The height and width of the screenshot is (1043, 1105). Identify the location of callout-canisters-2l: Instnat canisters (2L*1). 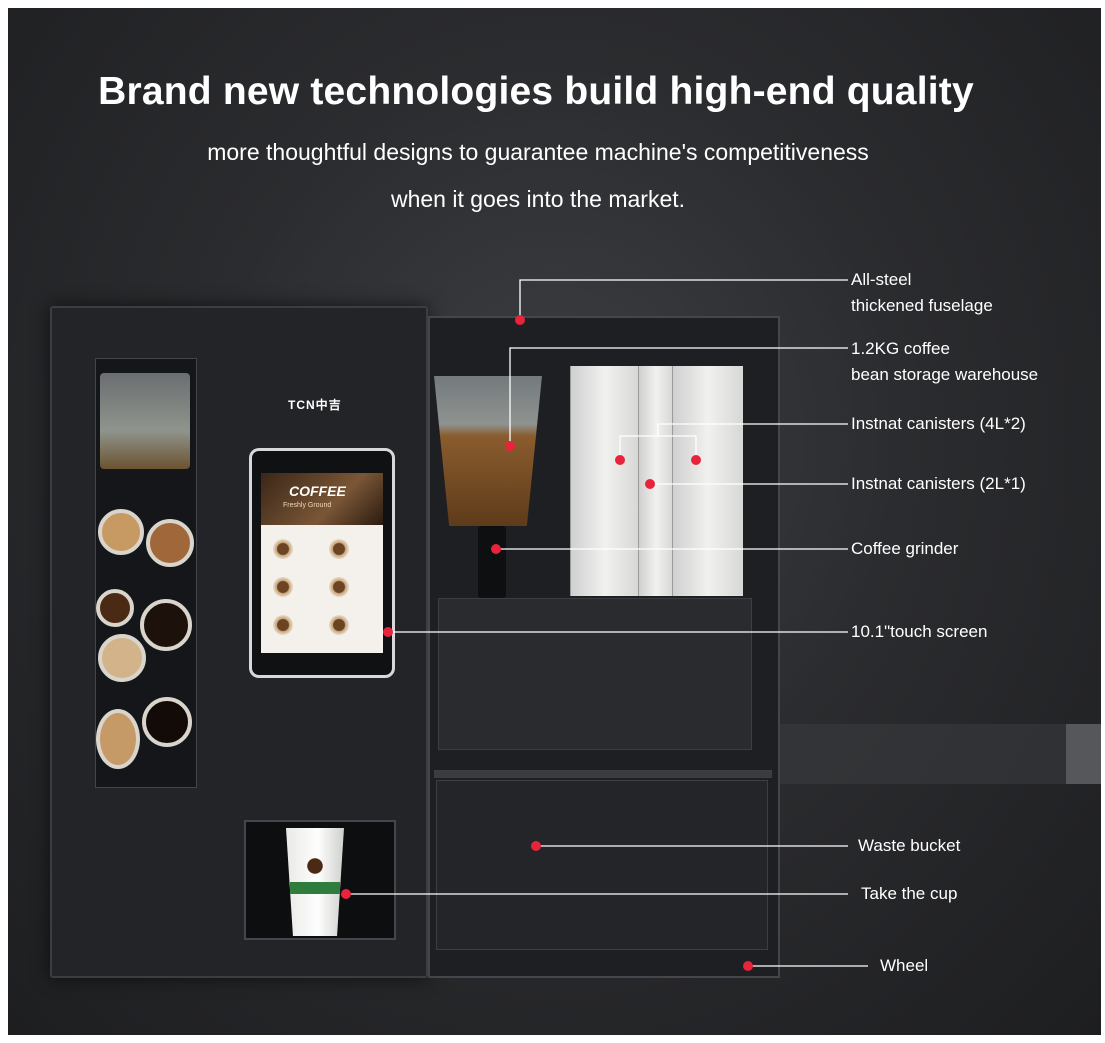
(938, 483).